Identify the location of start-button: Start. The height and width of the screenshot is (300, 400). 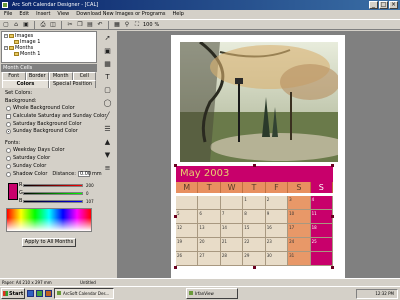
(13, 293).